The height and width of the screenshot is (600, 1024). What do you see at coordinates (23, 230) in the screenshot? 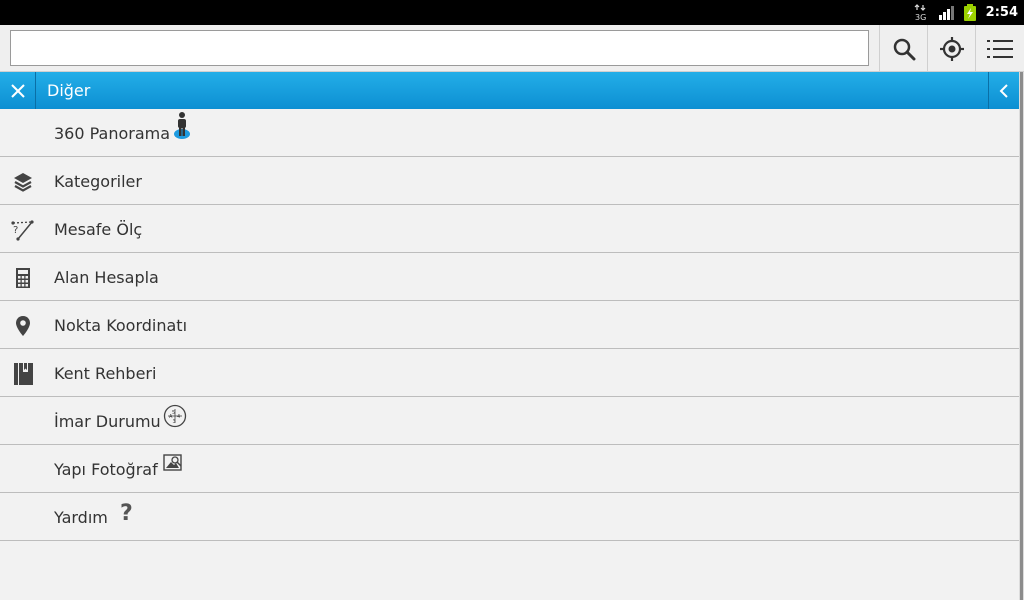
I see `measure-distance-icon: ?` at bounding box center [23, 230].